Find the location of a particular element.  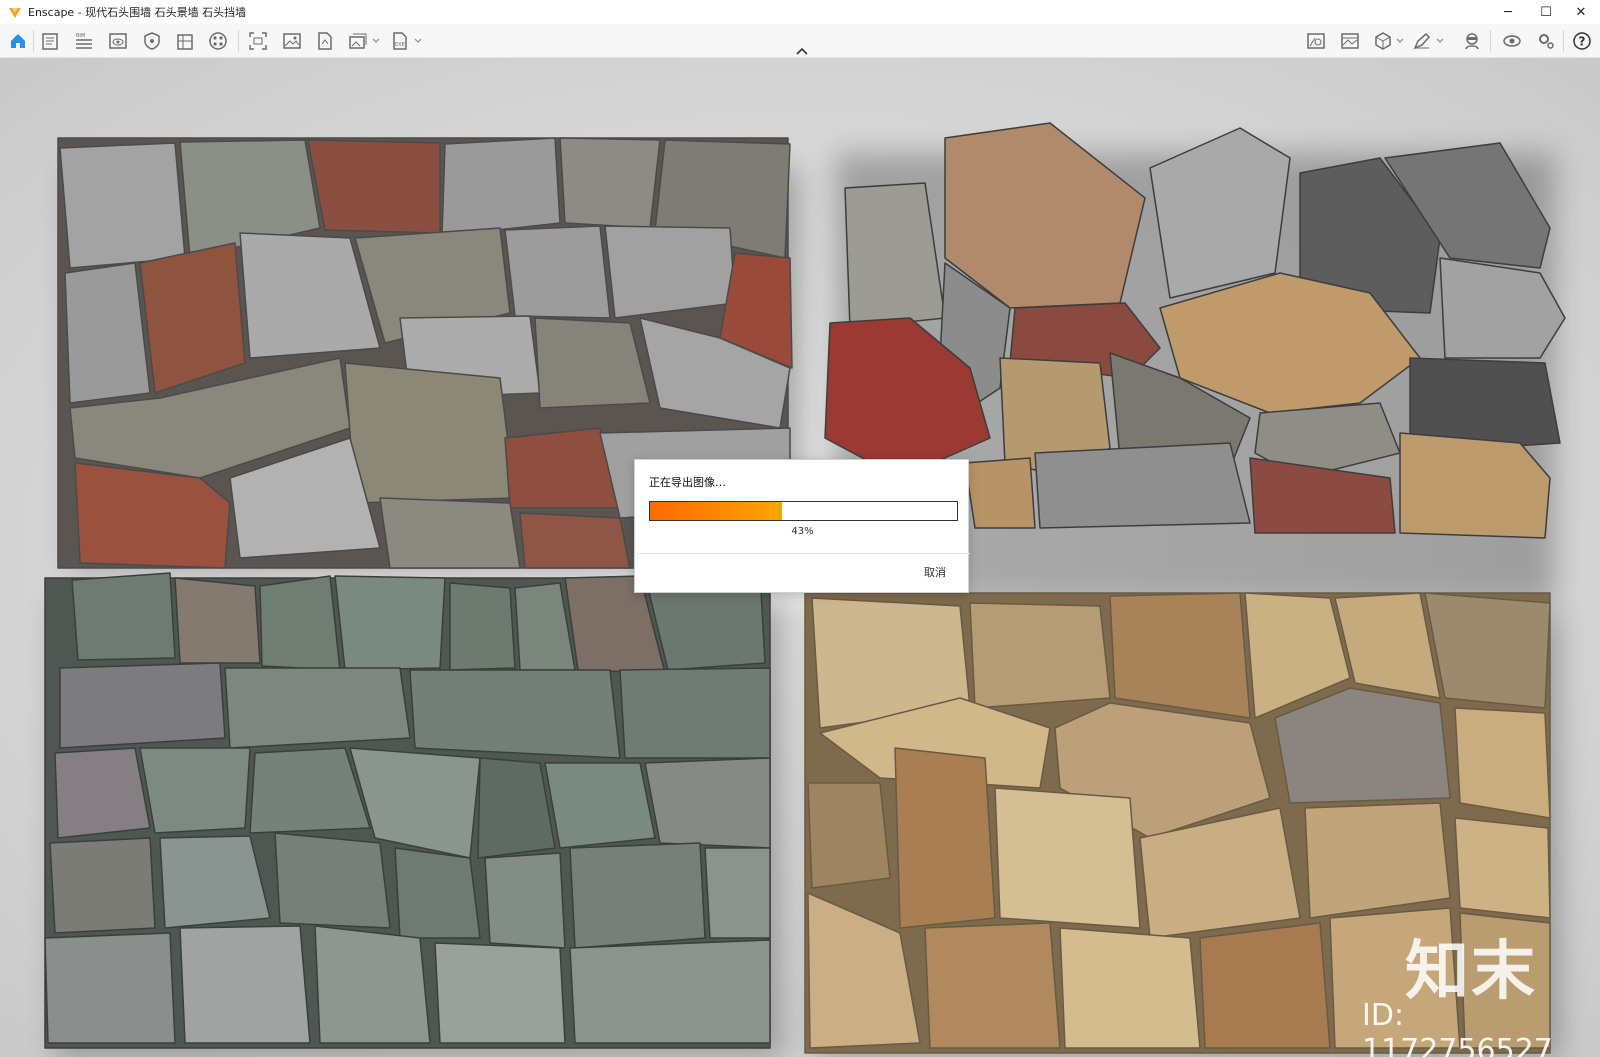

close-button: ✕ is located at coordinates (1581, 12).